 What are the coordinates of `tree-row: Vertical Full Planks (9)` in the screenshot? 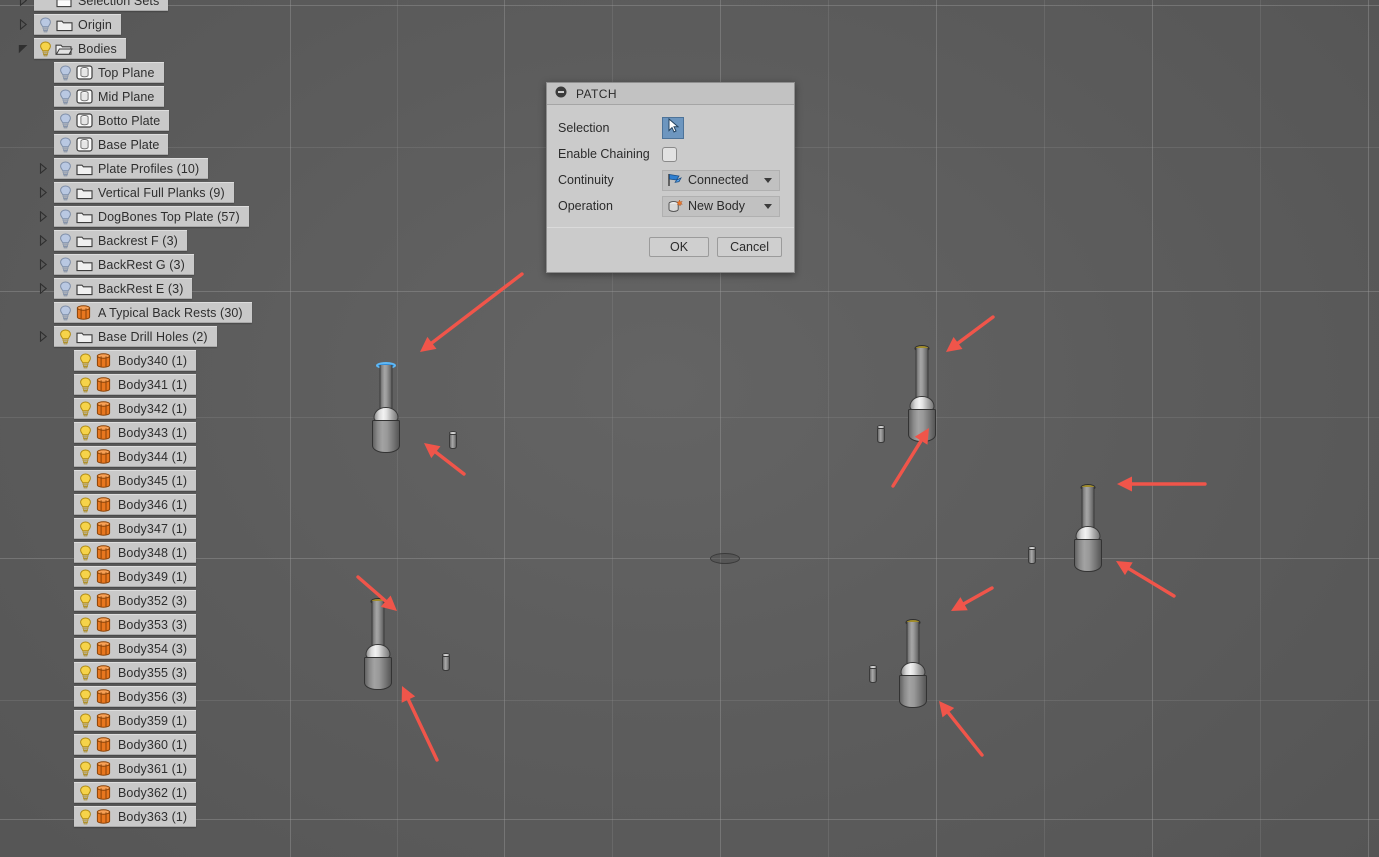 It's located at (150, 192).